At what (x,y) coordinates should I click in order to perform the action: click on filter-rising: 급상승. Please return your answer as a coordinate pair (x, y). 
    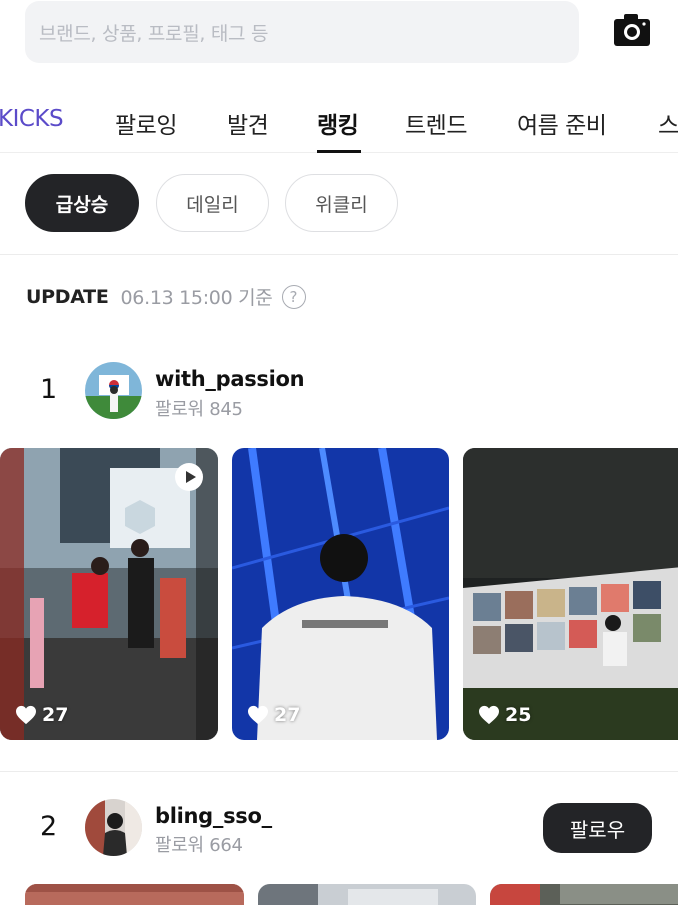
    Looking at the image, I should click on (82, 203).